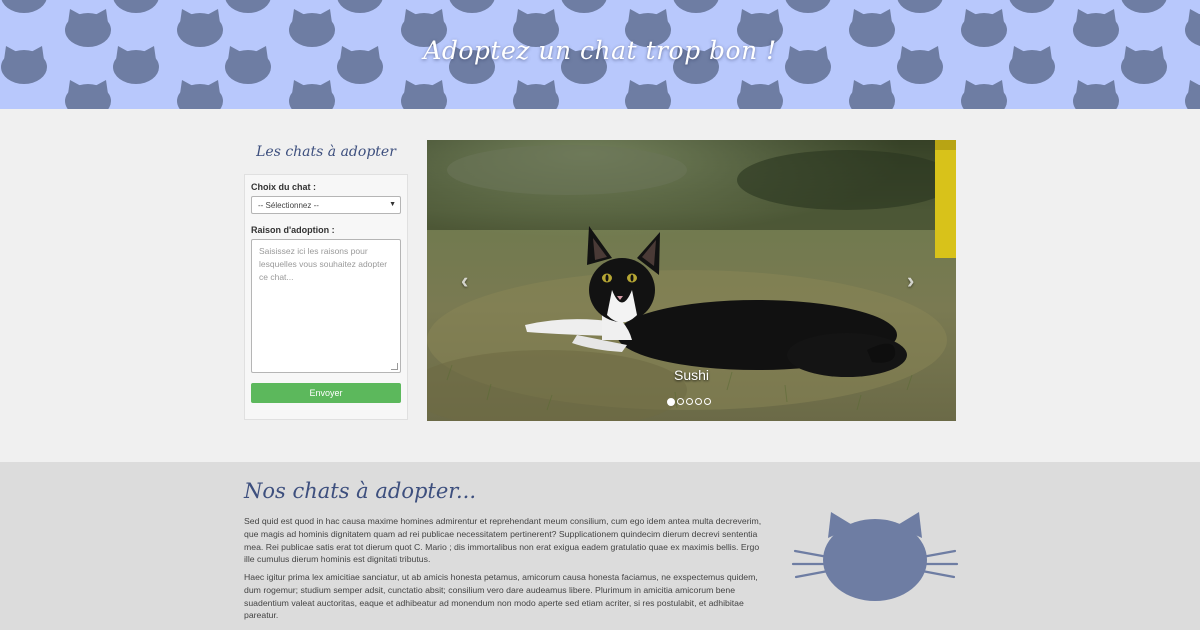 The height and width of the screenshot is (630, 1200). What do you see at coordinates (326, 152) in the screenshot?
I see `sidebar-title: Les chats à adopter` at bounding box center [326, 152].